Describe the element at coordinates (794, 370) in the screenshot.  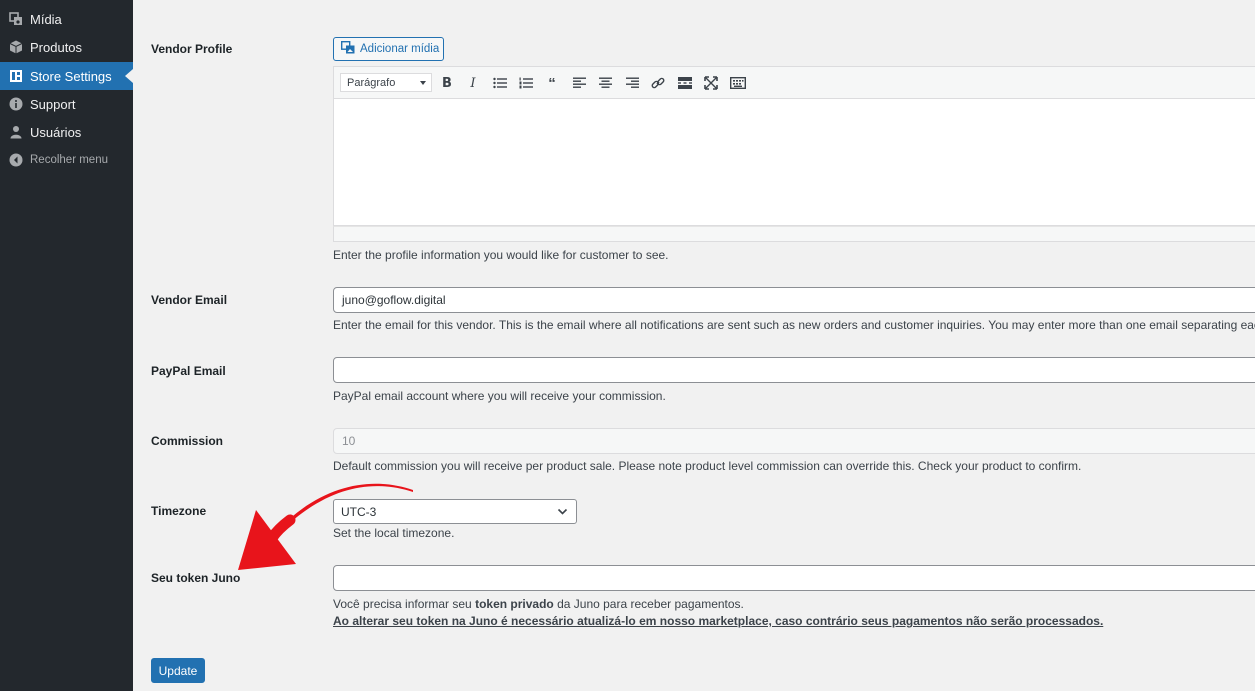
I see `paypal-email-field` at that location.